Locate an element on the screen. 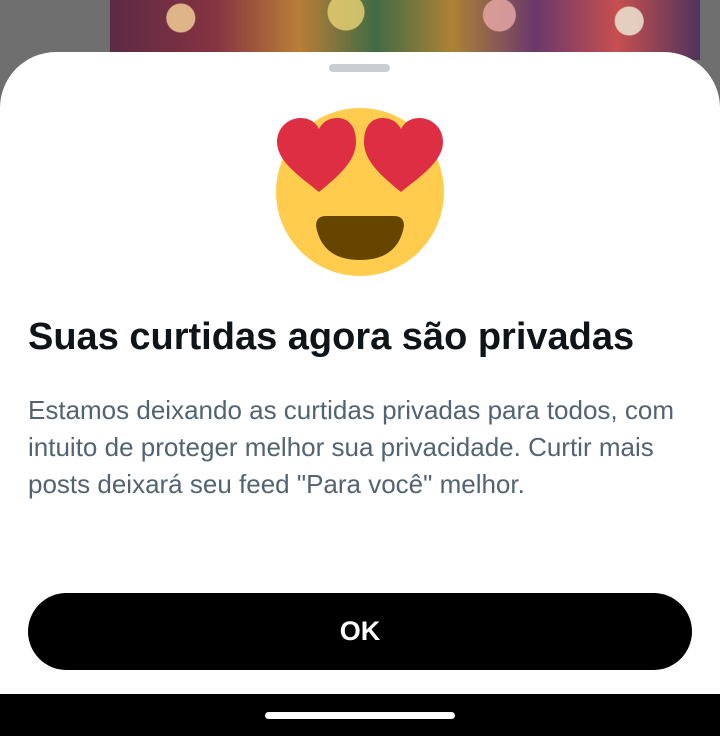  home-indicator is located at coordinates (360, 715).